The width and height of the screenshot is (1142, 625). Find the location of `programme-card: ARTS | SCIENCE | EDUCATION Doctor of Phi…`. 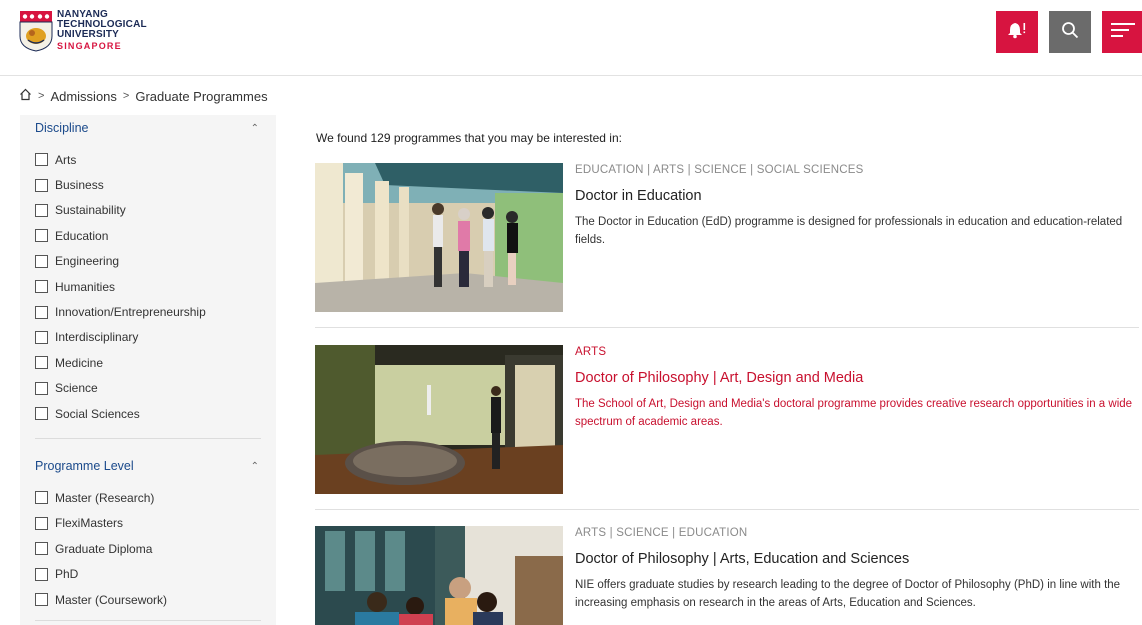

programme-card: ARTS | SCIENCE | EDUCATION Doctor of Phi… is located at coordinates (727, 575).